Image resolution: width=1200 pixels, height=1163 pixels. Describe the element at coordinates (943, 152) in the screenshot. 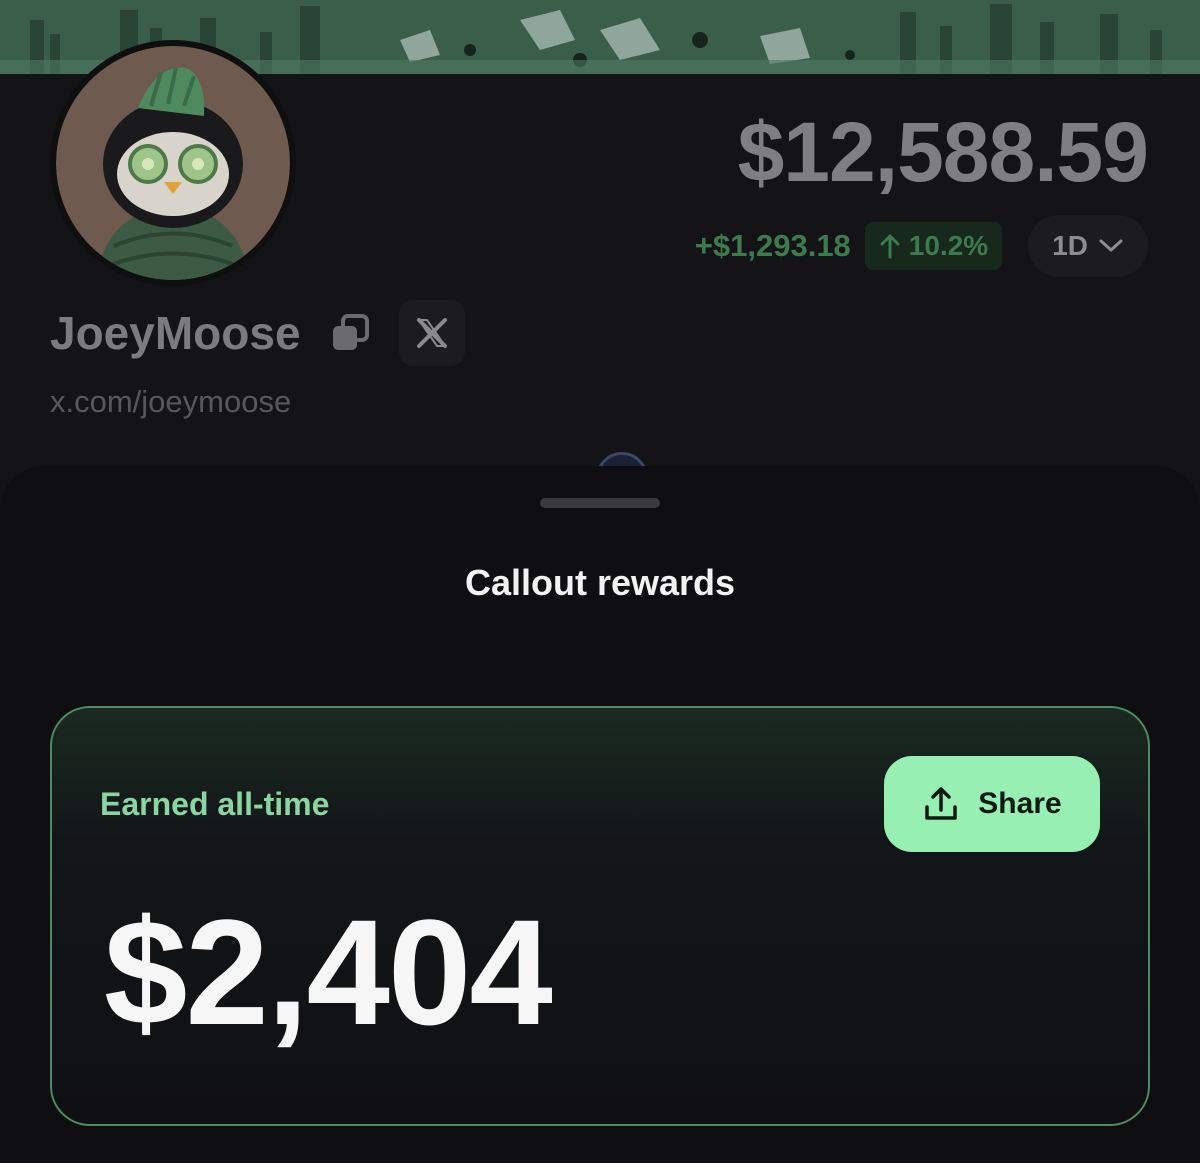

I see `portfolio-balance: $12,588.59` at that location.